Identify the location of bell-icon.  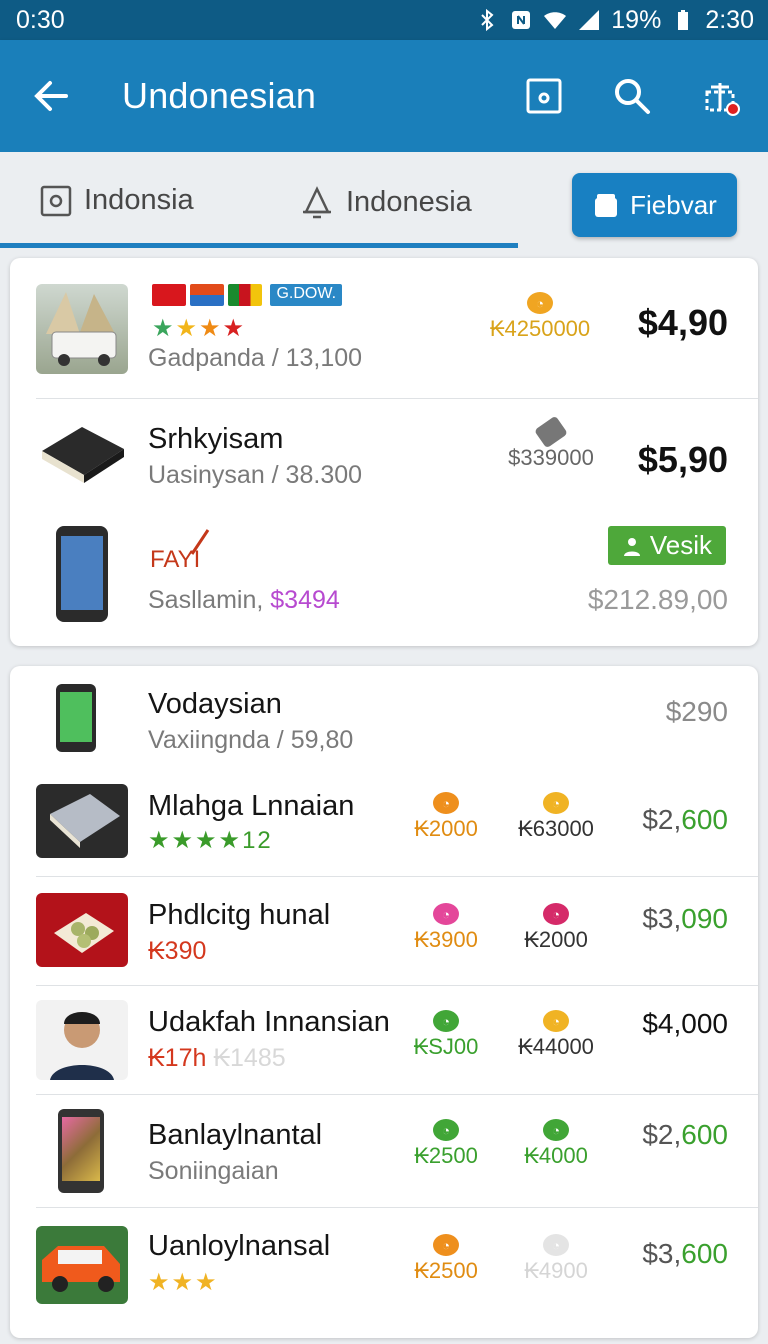
(317, 202).